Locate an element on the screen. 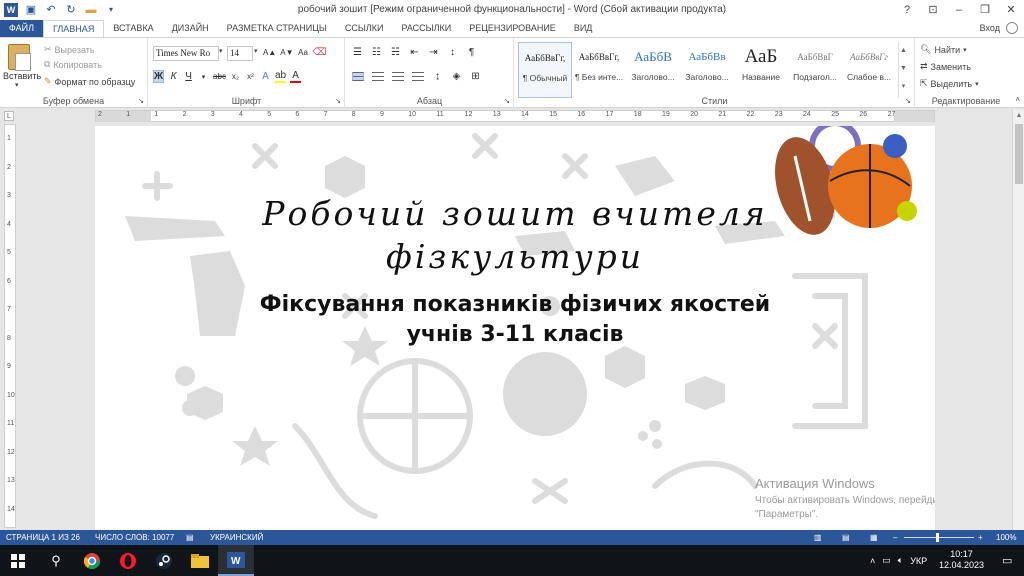 This screenshot has height=576, width=1024. notifications-icon: ▭ is located at coordinates (1007, 560).